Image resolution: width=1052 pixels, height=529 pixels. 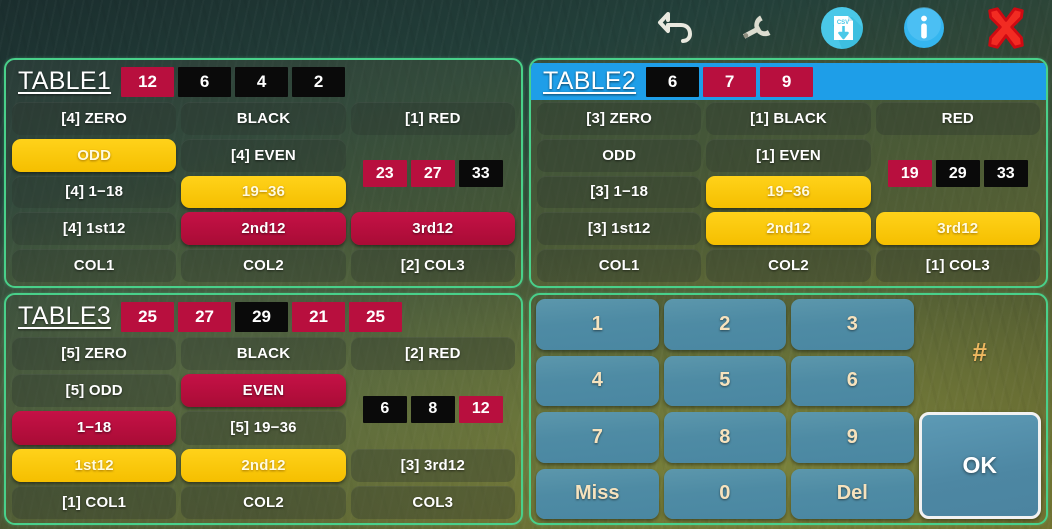 I want to click on recent-numbers: 23 27 33, so click(x=433, y=174).